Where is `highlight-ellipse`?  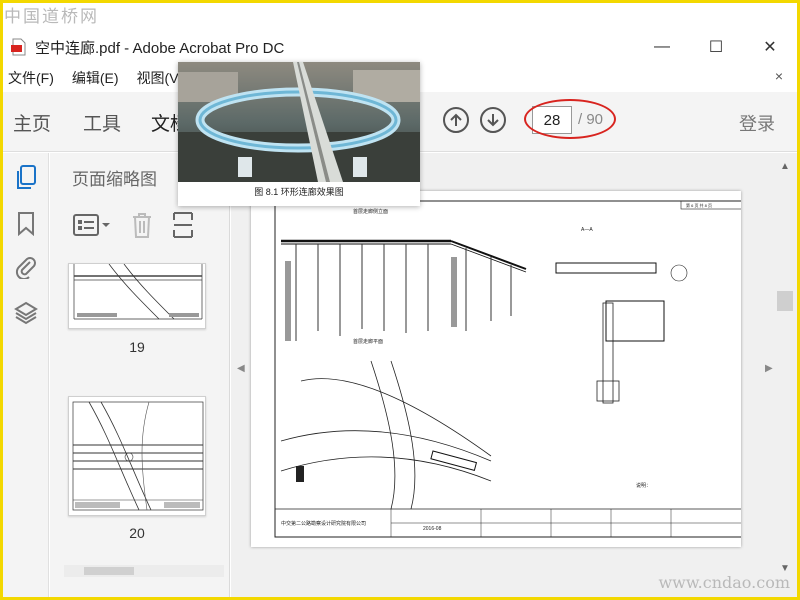
highlight-ellipse is located at coordinates (570, 119).